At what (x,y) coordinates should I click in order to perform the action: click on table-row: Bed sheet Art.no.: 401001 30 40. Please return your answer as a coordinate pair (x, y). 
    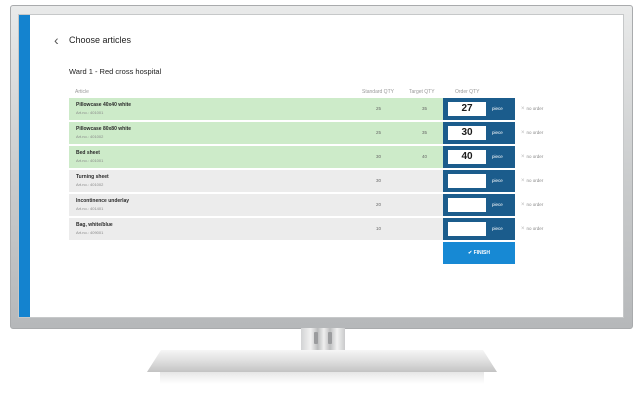
    Looking at the image, I should click on (256, 157).